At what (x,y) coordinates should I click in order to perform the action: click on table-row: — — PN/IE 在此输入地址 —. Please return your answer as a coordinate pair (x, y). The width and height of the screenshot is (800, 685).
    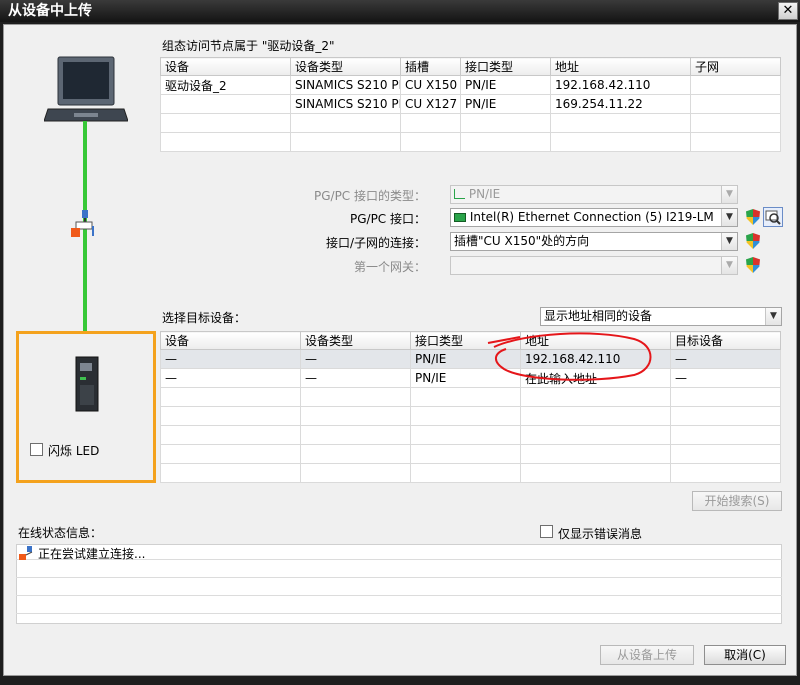
    Looking at the image, I should click on (470, 378).